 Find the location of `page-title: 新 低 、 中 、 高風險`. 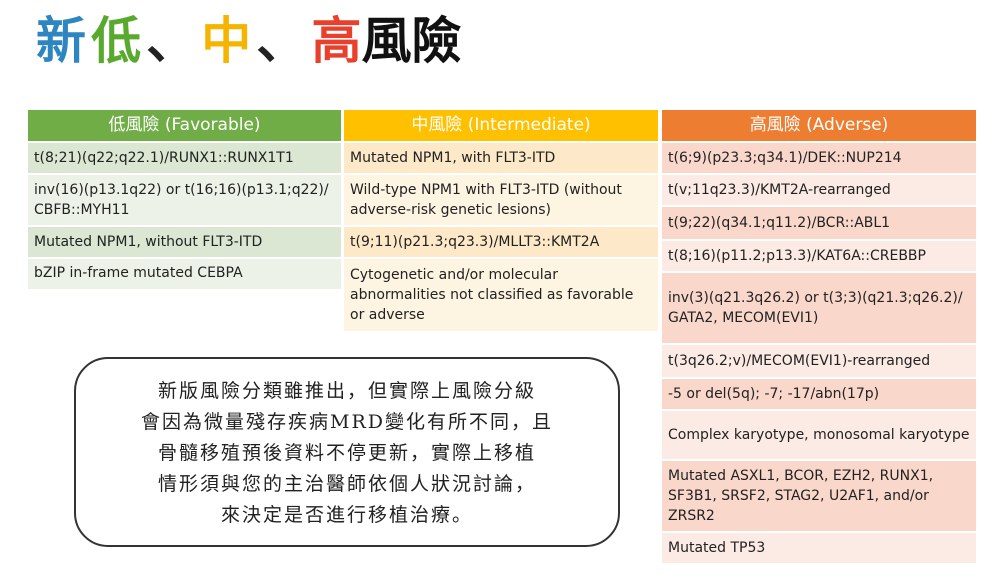

page-title: 新 低 、 中 、 高風險 is located at coordinates (248, 41).